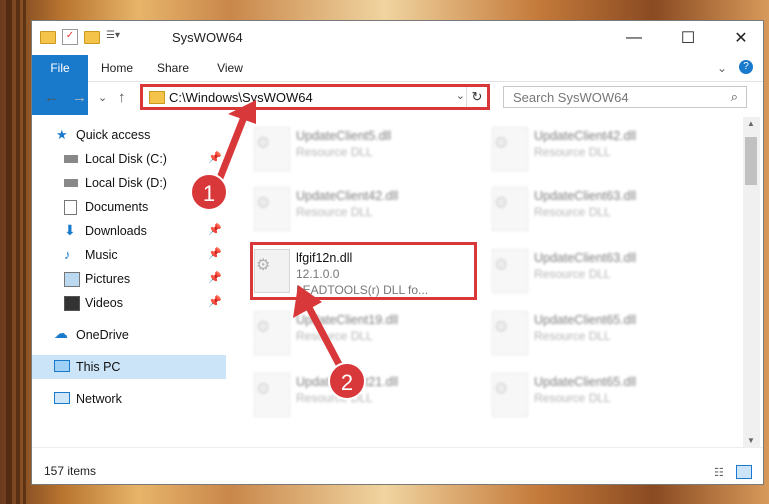 The image size is (769, 504). Describe the element at coordinates (751, 161) in the screenshot. I see `scrollbar-thumb` at that location.